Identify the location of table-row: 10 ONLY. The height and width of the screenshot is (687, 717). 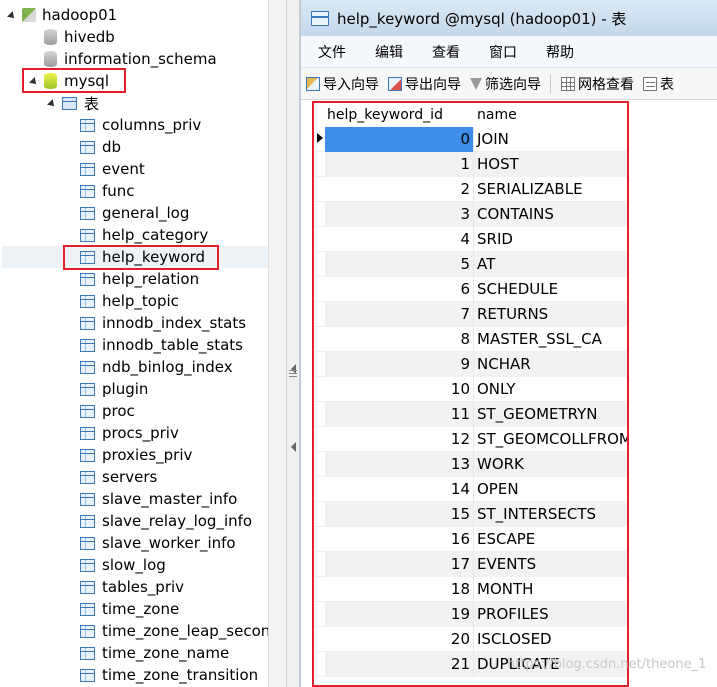
(471, 389).